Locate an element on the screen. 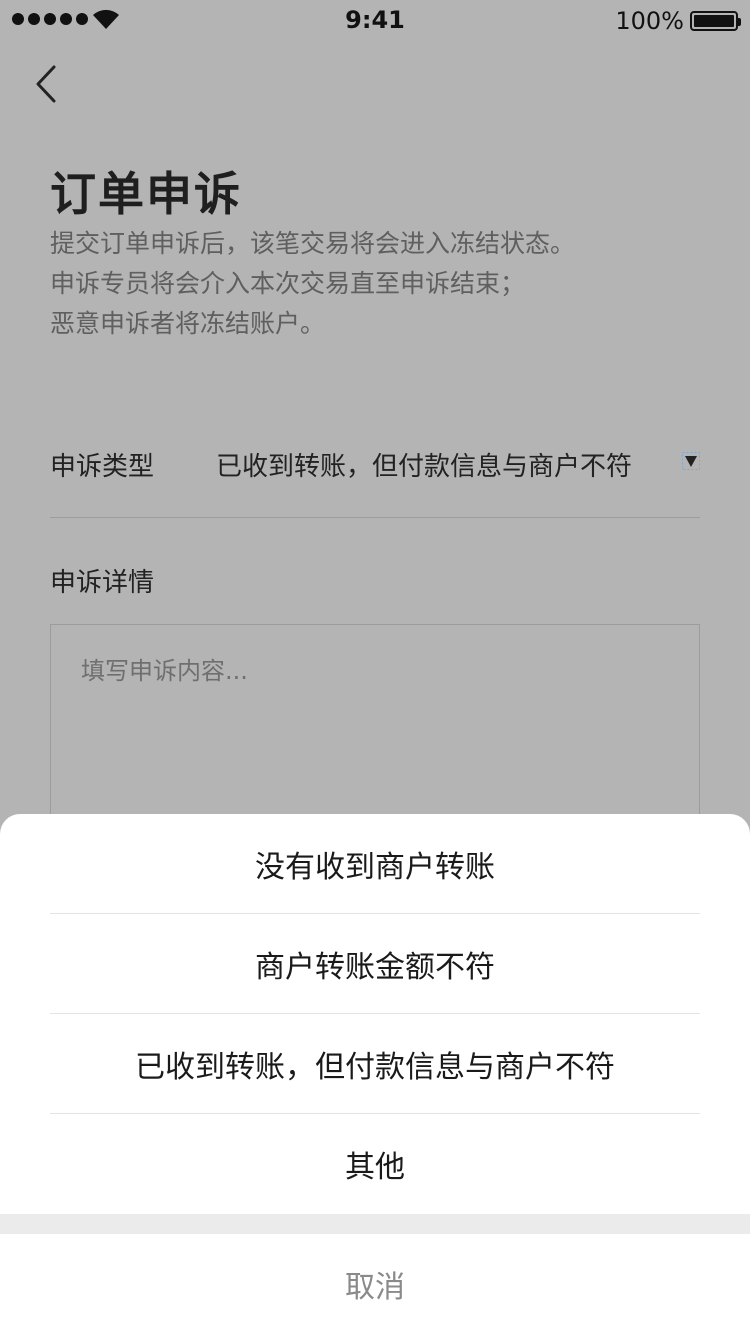 This screenshot has height=1334, width=750. description-line: 提交订单申诉后，该笔交易将会进入冻结状态。 is located at coordinates (313, 243).